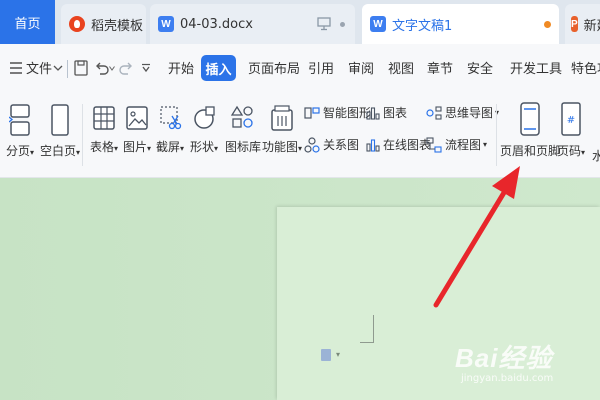  I want to click on baidu-jingyan-watermark: Bai经验 jingyan.baidu.com, so click(504, 361).